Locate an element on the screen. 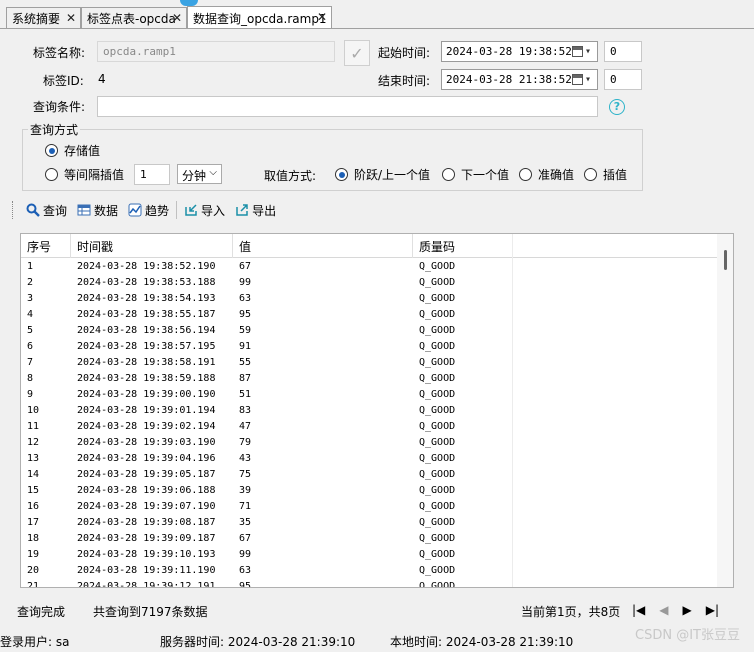 This screenshot has height=652, width=754. cell-timestamp: 2024-03-28 19:39:02.194 is located at coordinates (146, 426).